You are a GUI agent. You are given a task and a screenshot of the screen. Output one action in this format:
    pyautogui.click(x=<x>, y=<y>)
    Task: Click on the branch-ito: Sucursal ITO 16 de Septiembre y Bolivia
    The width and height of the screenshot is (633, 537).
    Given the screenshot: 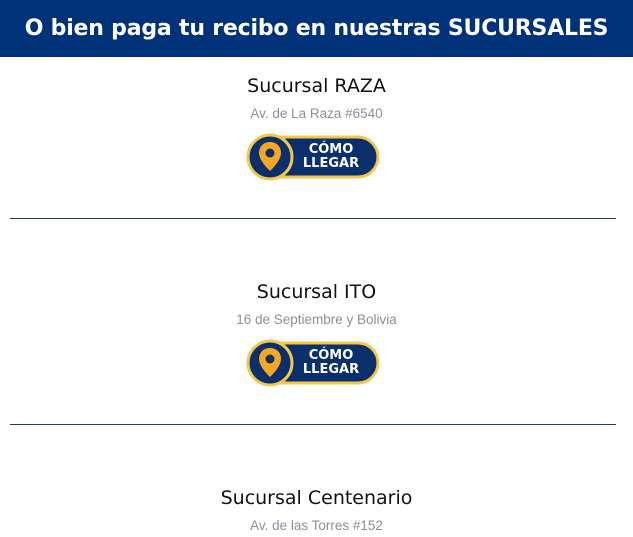 What is the action you would take?
    pyautogui.click(x=316, y=305)
    